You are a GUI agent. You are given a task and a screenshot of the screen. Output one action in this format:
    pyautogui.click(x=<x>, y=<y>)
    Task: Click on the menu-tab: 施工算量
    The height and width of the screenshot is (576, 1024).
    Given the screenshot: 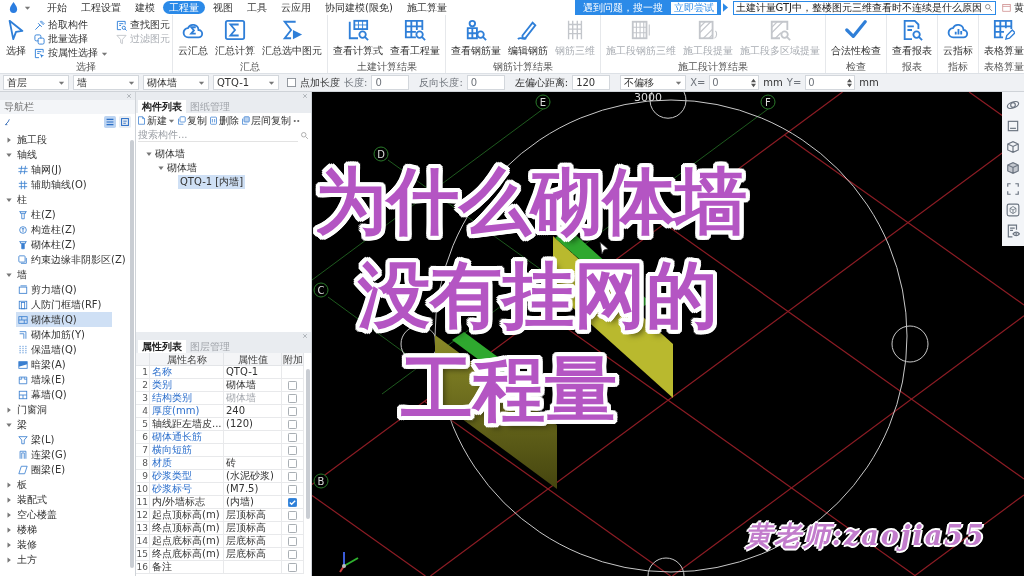 What is the action you would take?
    pyautogui.click(x=426, y=7)
    